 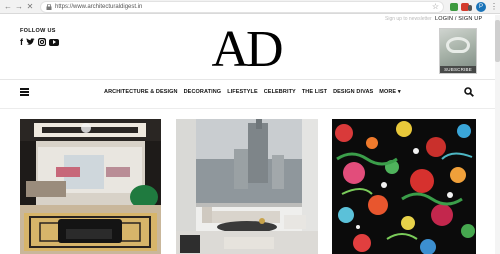 What do you see at coordinates (8, 7) in the screenshot?
I see `back-icon: ←` at bounding box center [8, 7].